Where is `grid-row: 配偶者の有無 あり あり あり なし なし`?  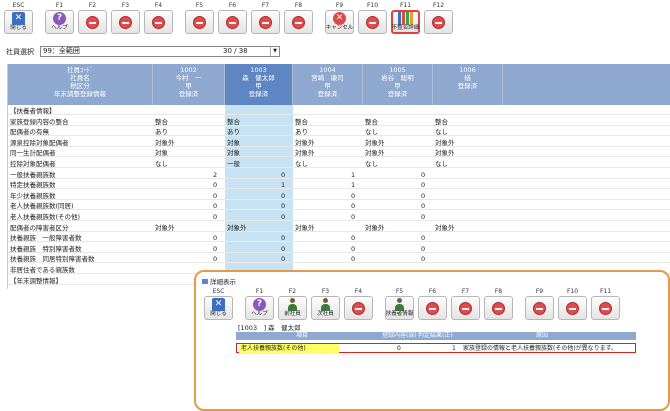
grid-row: 配偶者の有無 あり あり あり なし なし is located at coordinates (339, 132).